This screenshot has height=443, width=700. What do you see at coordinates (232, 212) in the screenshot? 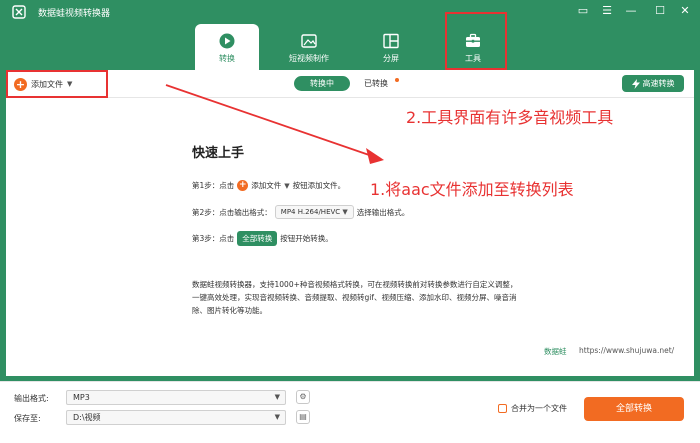
I see `step2-prefix: 第2步：点击输出格式：` at bounding box center [232, 212].